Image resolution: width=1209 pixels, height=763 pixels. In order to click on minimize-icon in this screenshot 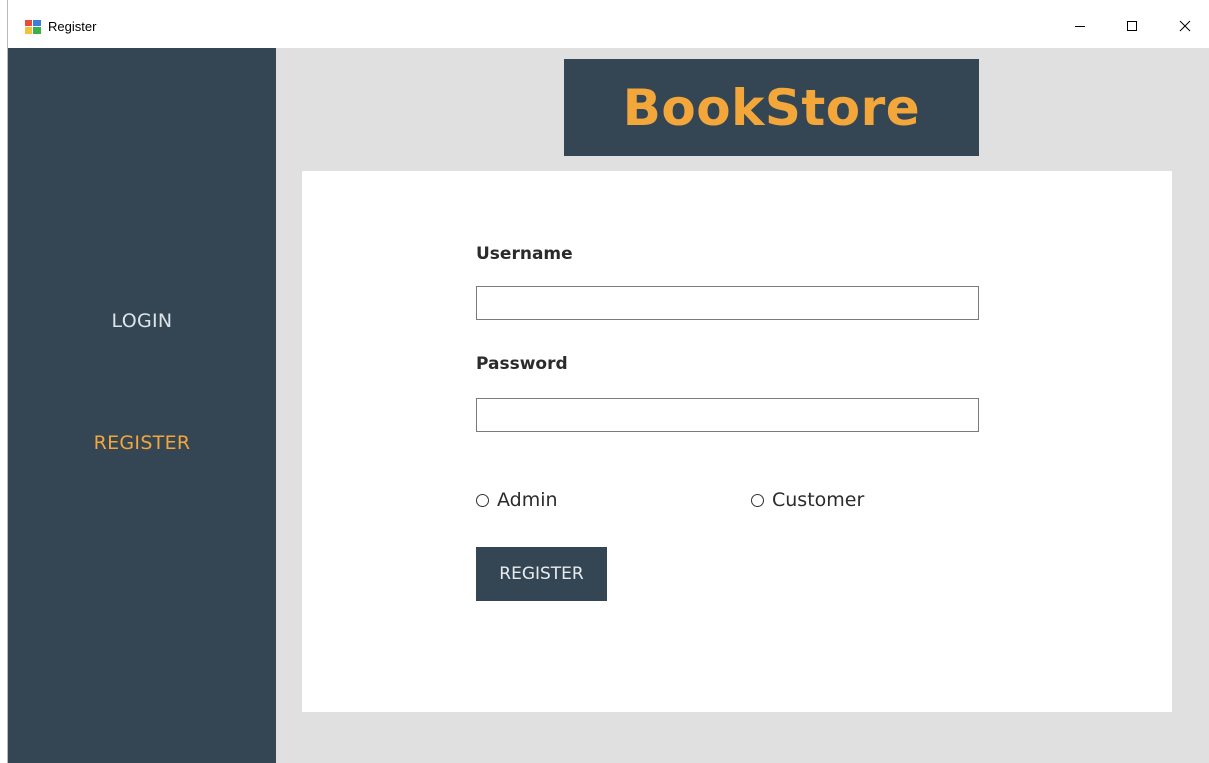, I will do `click(1080, 28)`.